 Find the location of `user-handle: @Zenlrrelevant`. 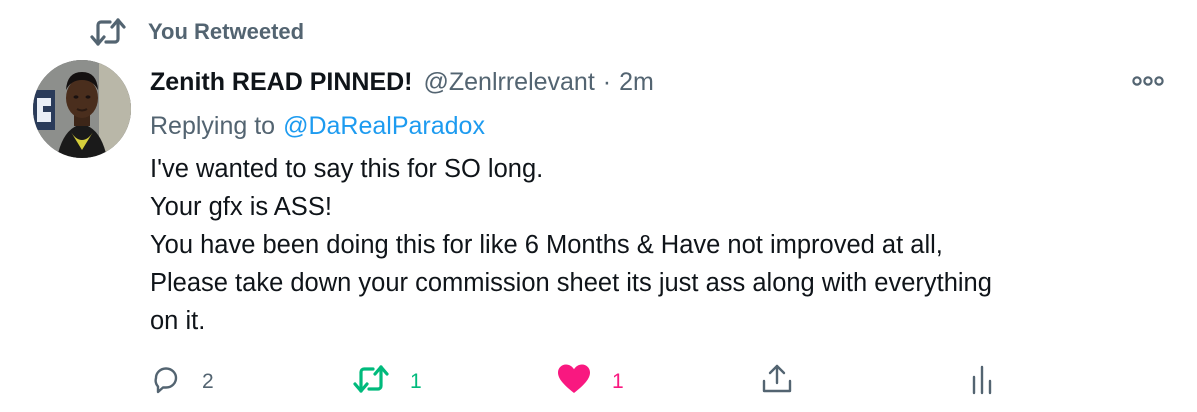

user-handle: @Zenlrrelevant is located at coordinates (509, 82).